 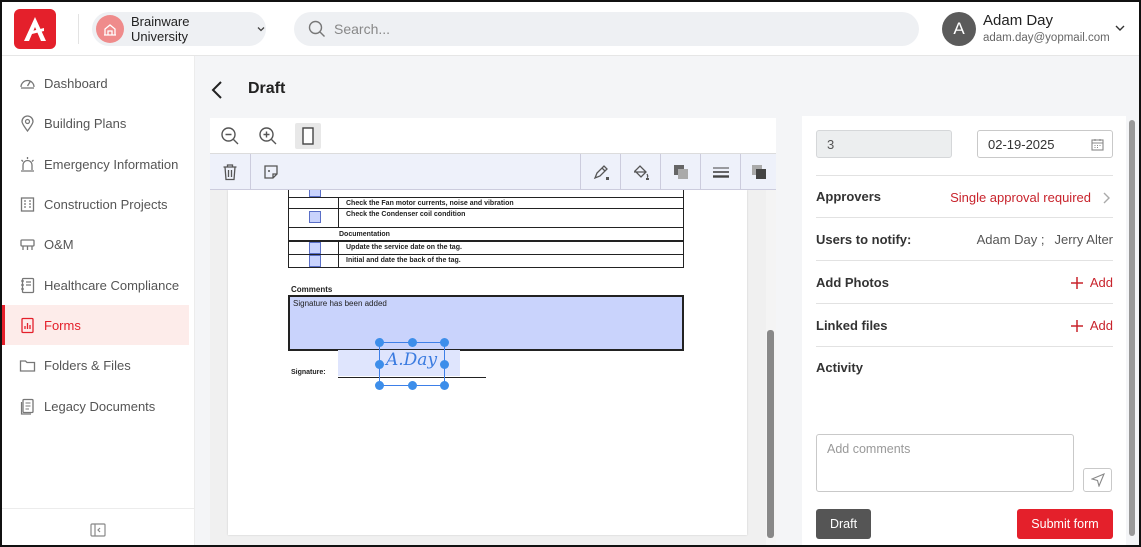 I want to click on submit-form-button: Submit form, so click(x=1065, y=524).